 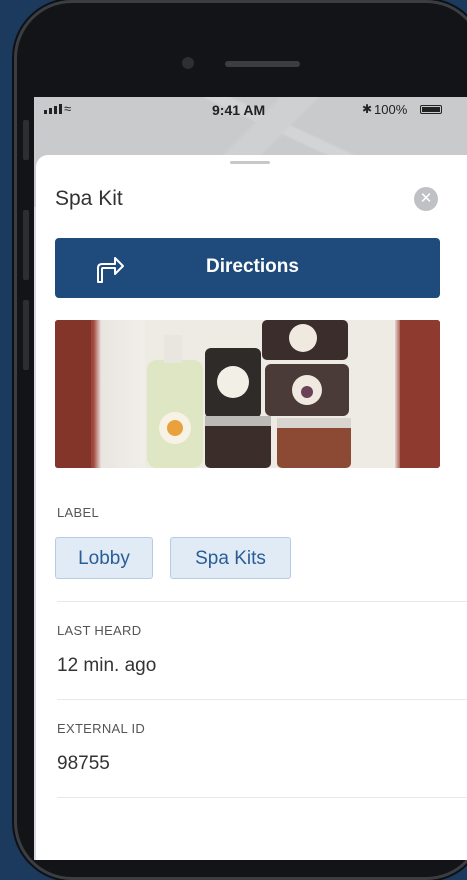 I want to click on last-heard-value: 12 min. ago, so click(x=107, y=665).